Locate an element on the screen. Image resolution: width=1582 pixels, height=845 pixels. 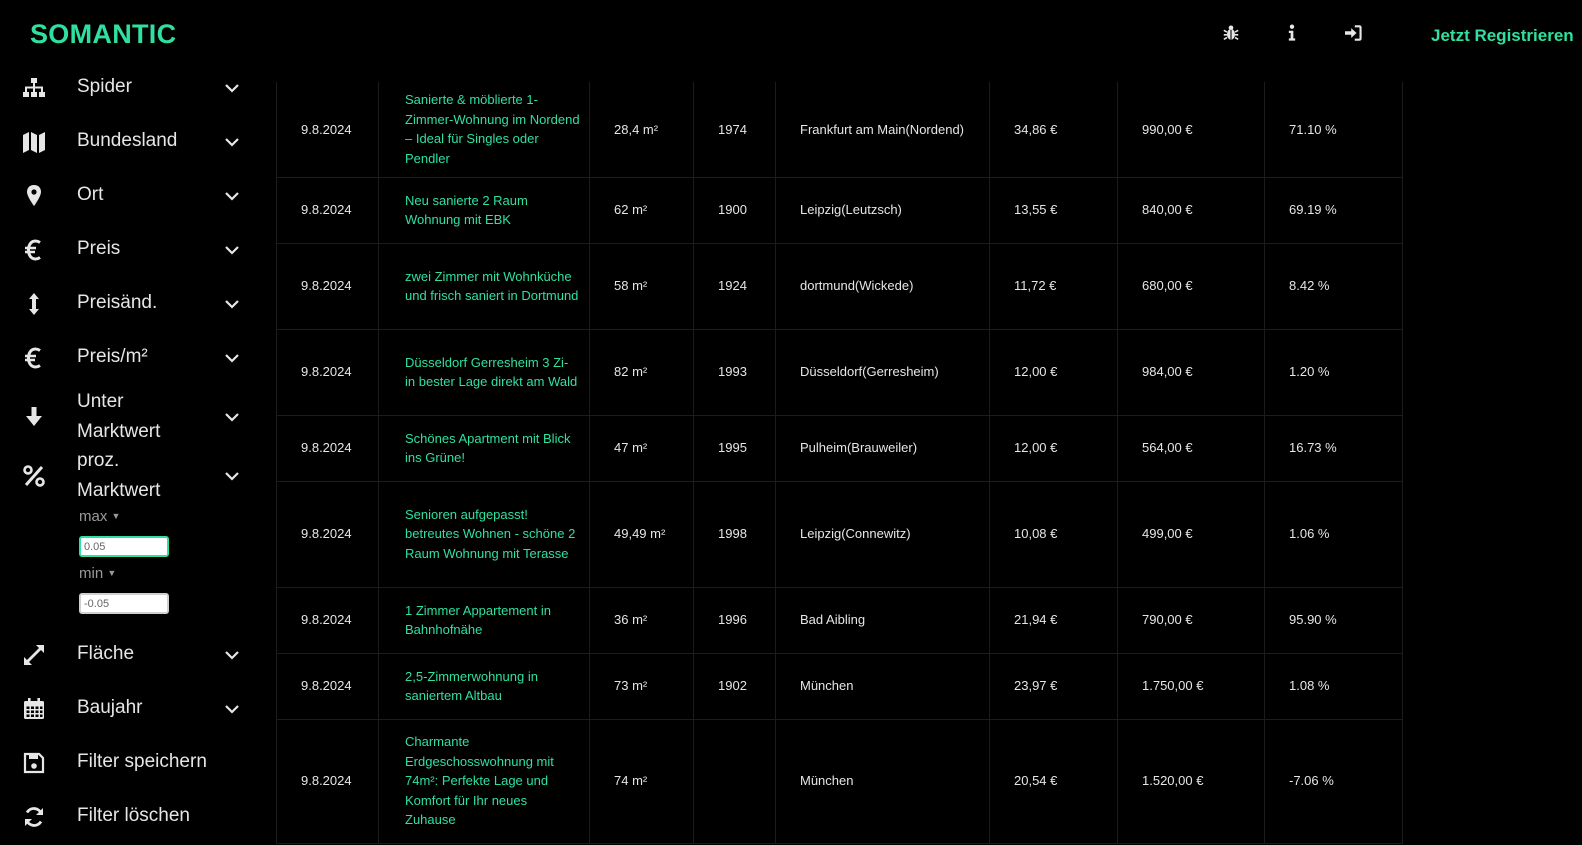
cell-area: 49,49 m² is located at coordinates (641, 534).